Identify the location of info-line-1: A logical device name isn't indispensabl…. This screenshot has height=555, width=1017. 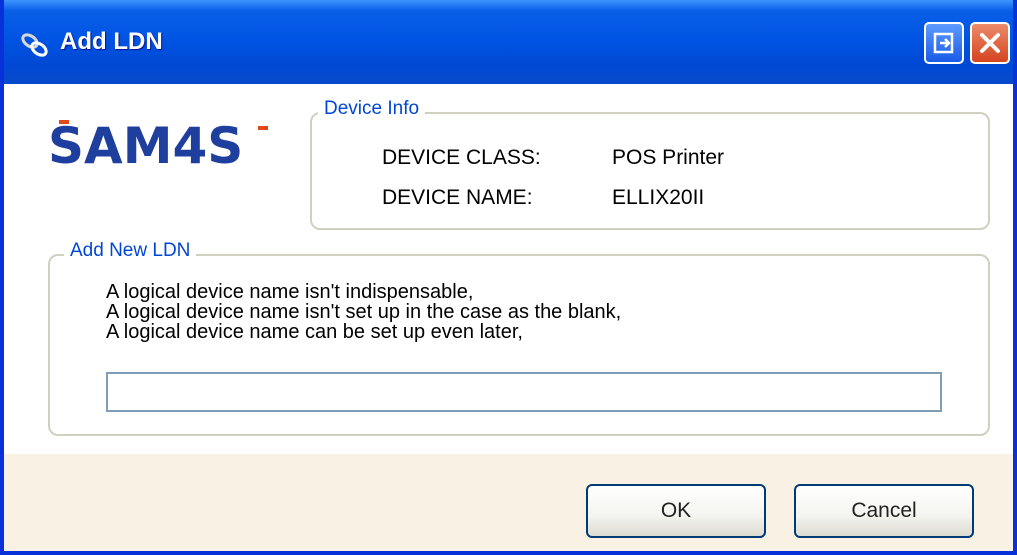
(290, 292).